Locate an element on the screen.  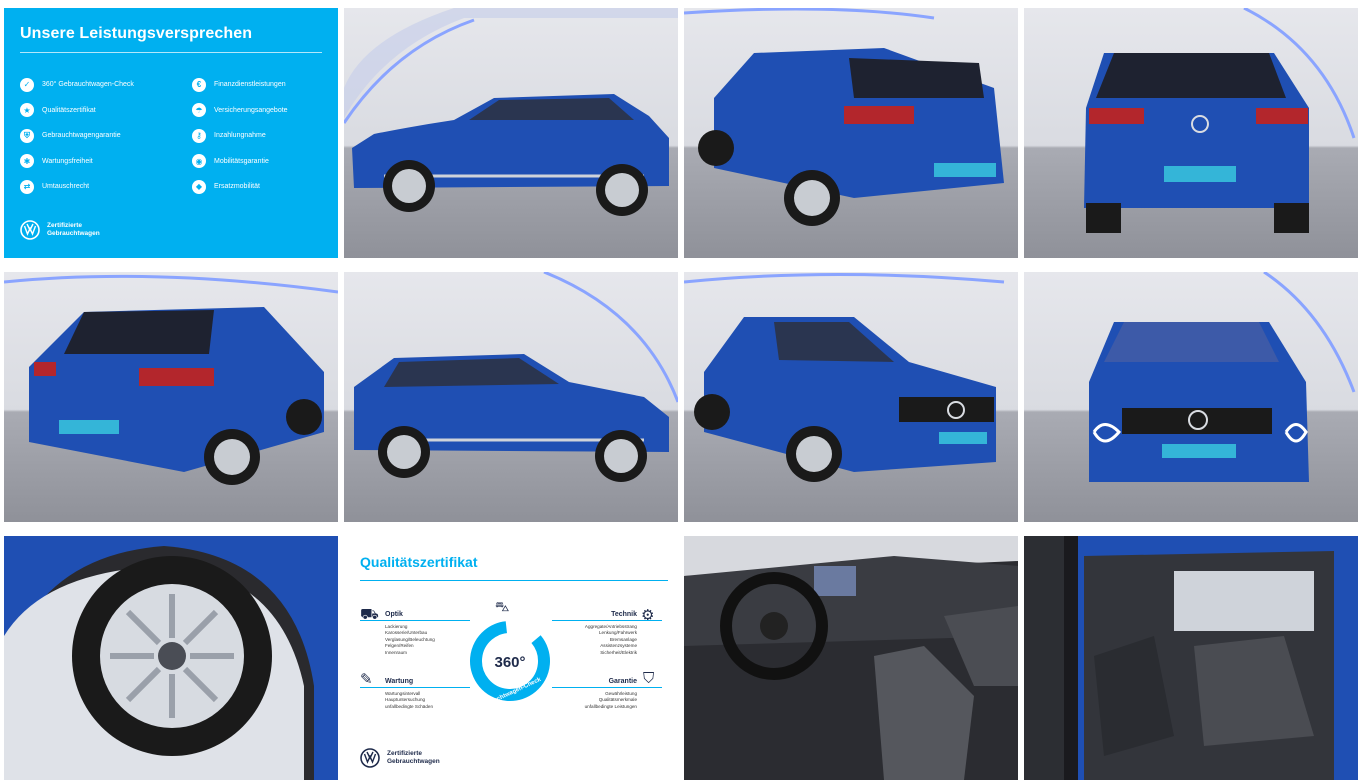
check-icon: ✓ is located at coordinates (27, 84).